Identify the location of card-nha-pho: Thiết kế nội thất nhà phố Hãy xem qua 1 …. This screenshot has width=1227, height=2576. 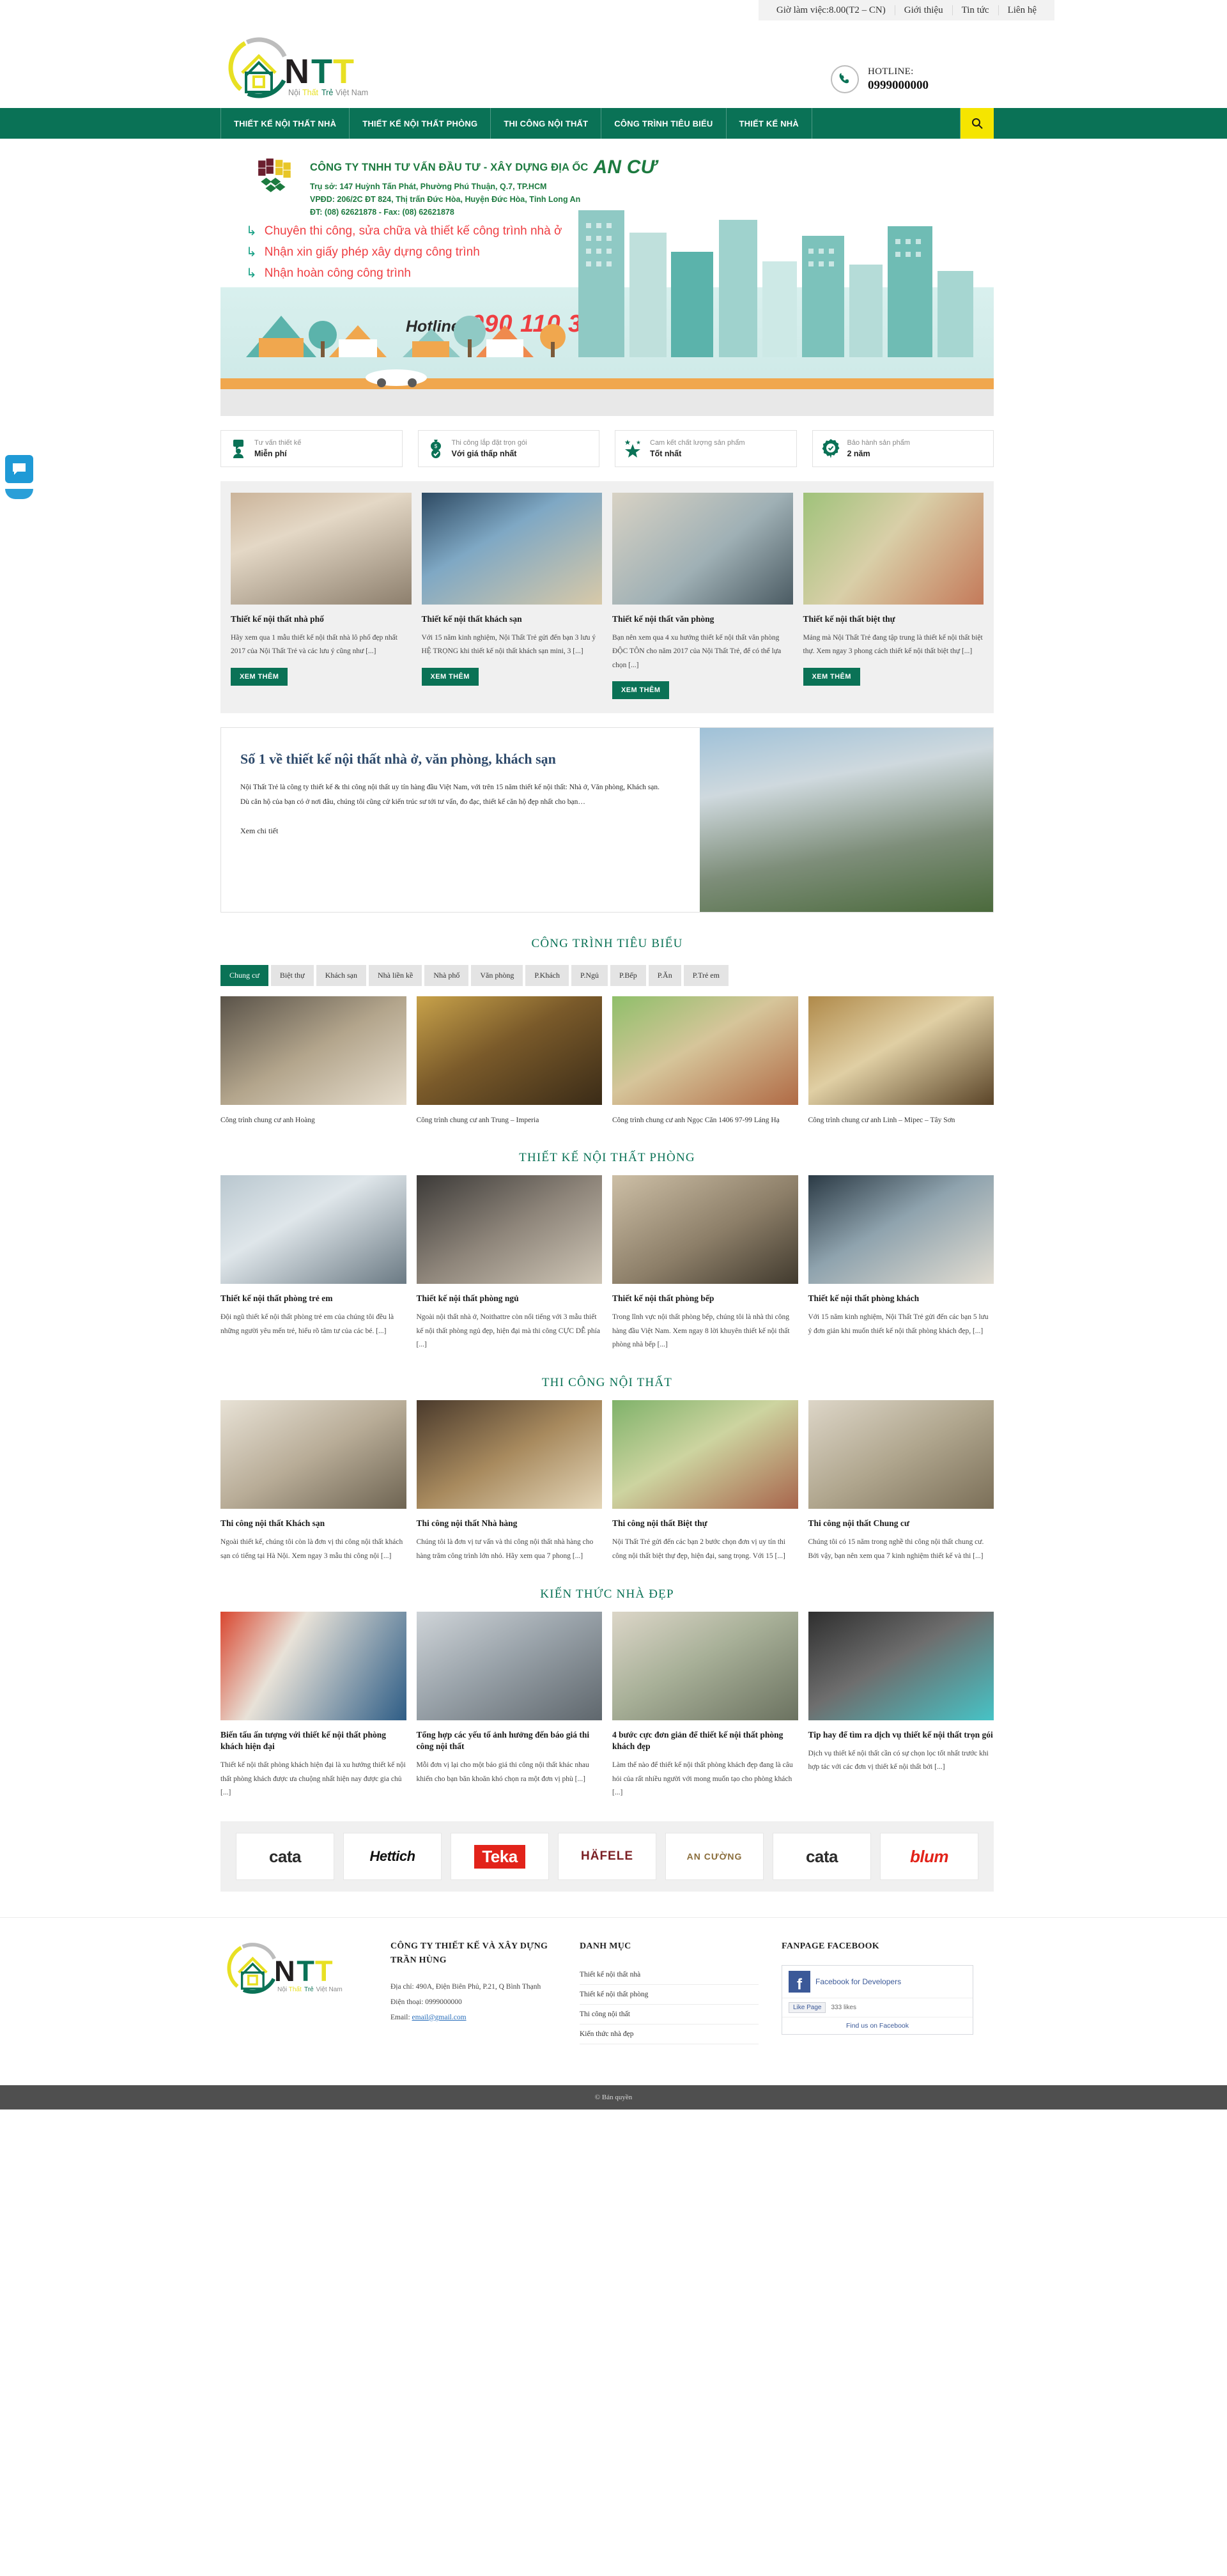
(321, 596).